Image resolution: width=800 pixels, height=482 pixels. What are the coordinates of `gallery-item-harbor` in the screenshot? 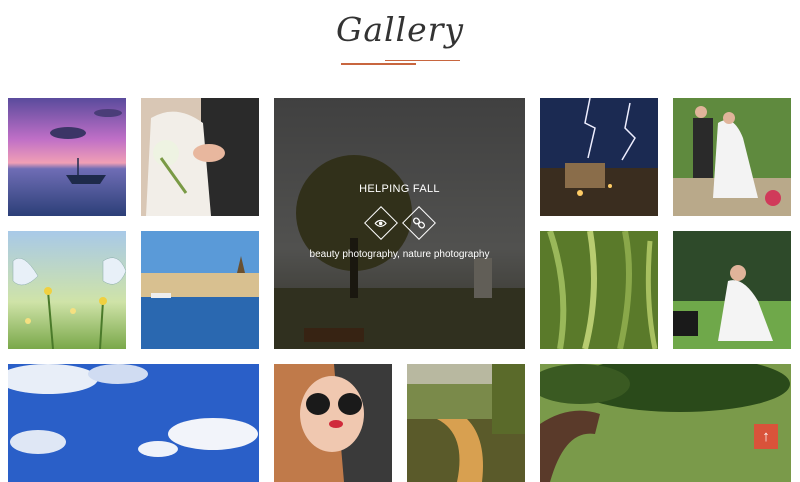 It's located at (200, 290).